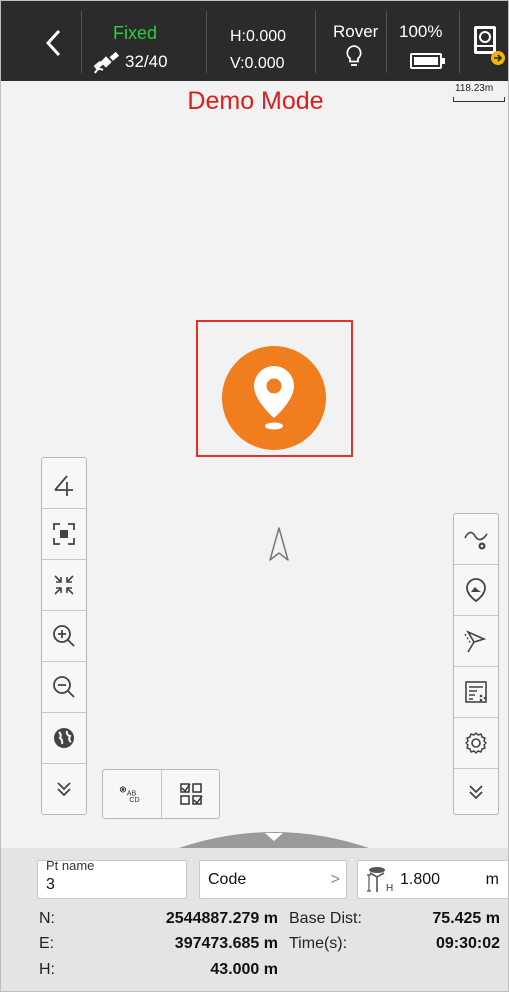 Image resolution: width=509 pixels, height=992 pixels. Describe the element at coordinates (427, 61) in the screenshot. I see `battery-icon` at that location.